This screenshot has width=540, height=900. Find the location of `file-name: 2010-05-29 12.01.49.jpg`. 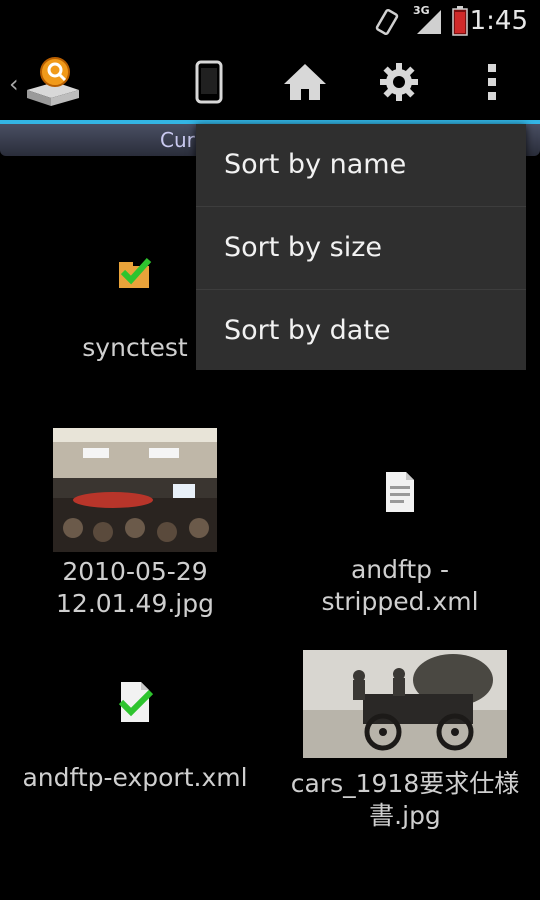

file-name: 2010-05-29 12.01.49.jpg is located at coordinates (135, 587).